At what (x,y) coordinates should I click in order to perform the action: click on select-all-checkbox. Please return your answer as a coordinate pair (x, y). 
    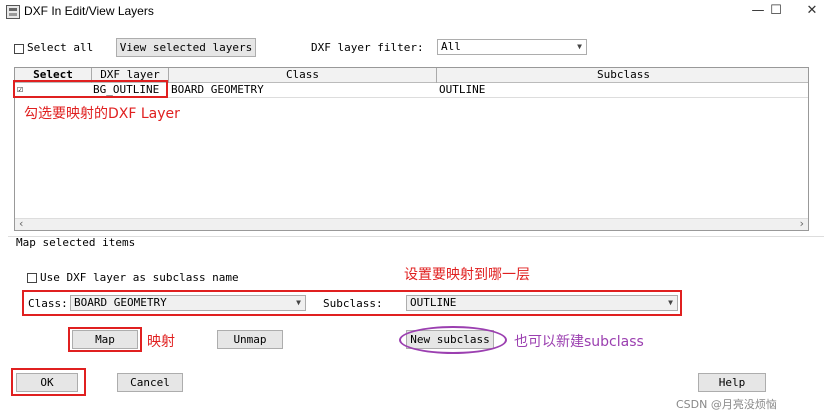
    Looking at the image, I should click on (19, 49).